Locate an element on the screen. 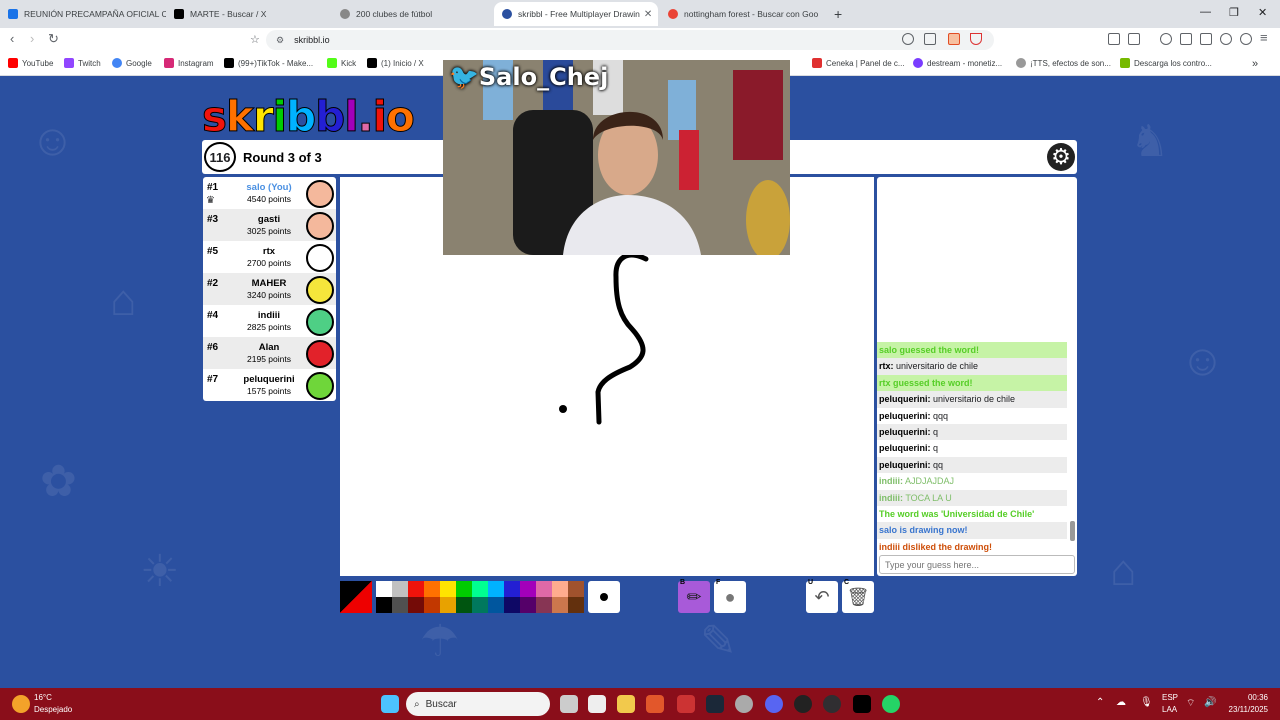  player-row: #1 ♛ salo (You) 4540 points is located at coordinates (269, 193).